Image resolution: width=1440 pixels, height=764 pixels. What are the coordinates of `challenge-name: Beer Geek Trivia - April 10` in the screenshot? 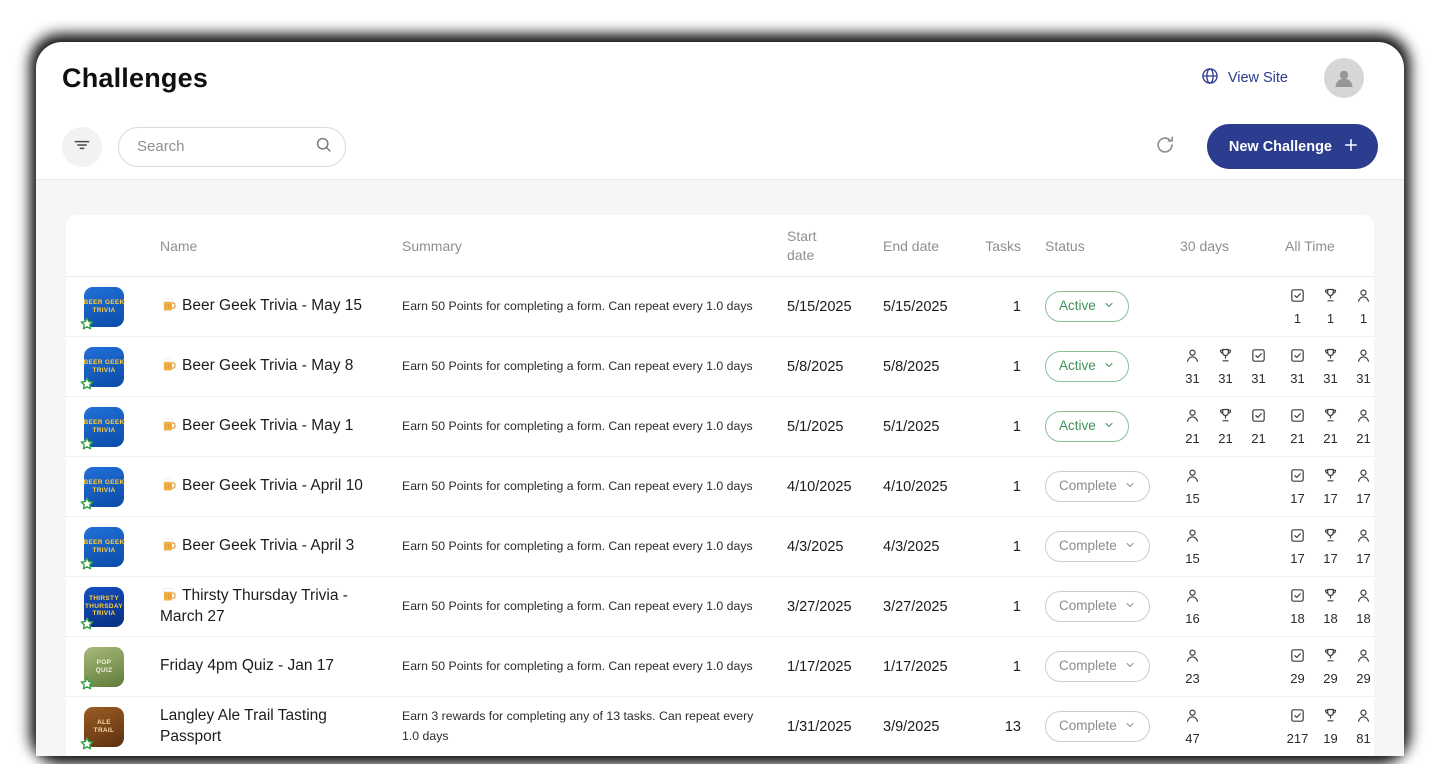 It's located at (281, 486).